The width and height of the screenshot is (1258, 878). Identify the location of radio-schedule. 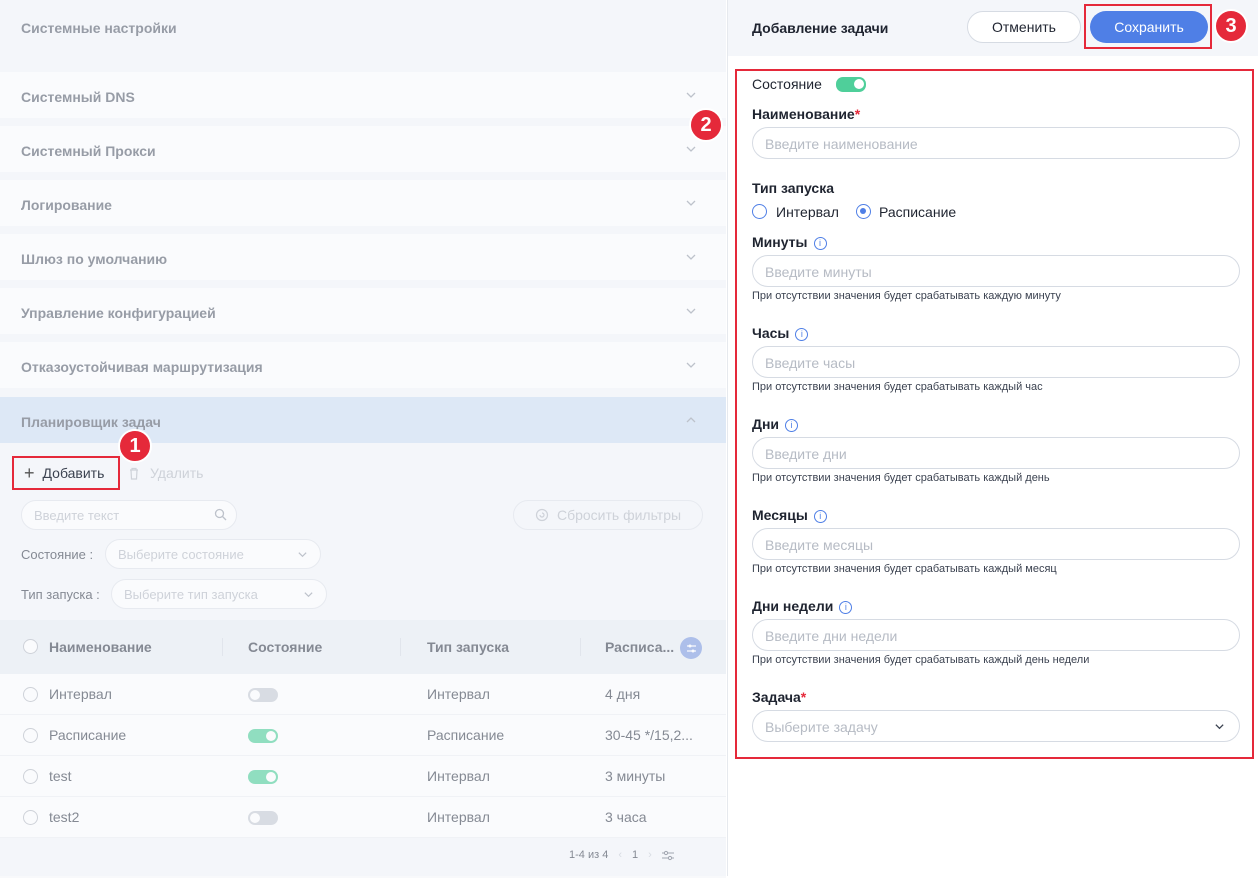
(863, 211).